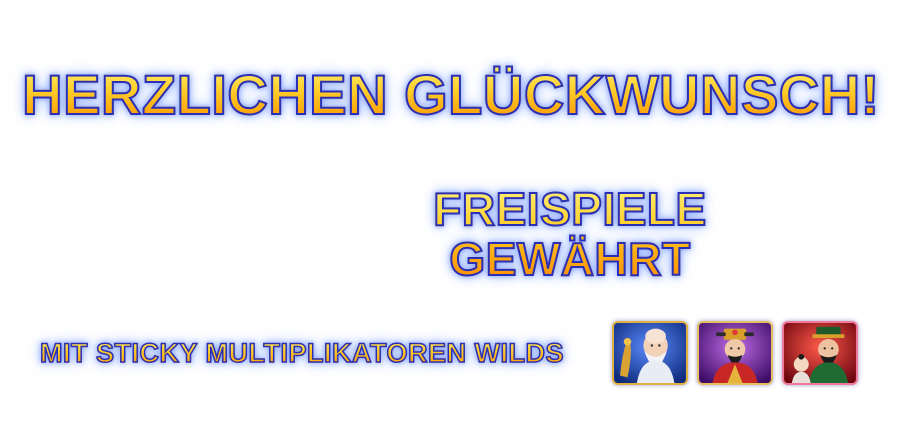 This screenshot has height=447, width=902. I want to click on free-spins-awarded-title: FREISPIELE GEWÄHRT, so click(570, 234).